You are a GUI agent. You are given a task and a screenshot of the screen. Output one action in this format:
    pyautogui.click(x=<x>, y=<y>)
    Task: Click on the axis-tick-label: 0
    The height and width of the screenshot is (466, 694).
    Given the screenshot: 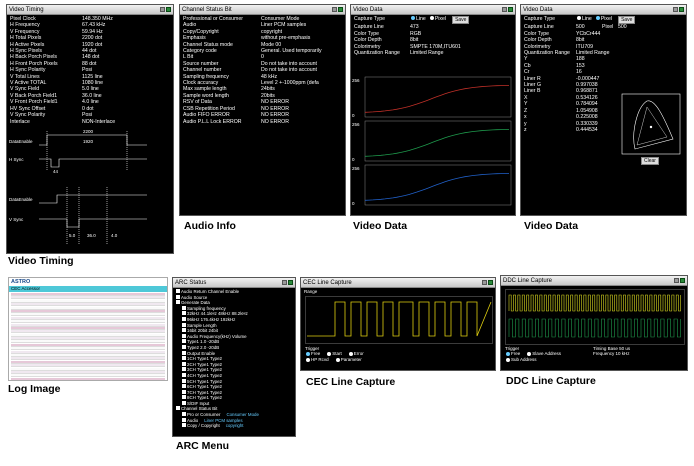 What is the action you would take?
    pyautogui.click(x=353, y=159)
    